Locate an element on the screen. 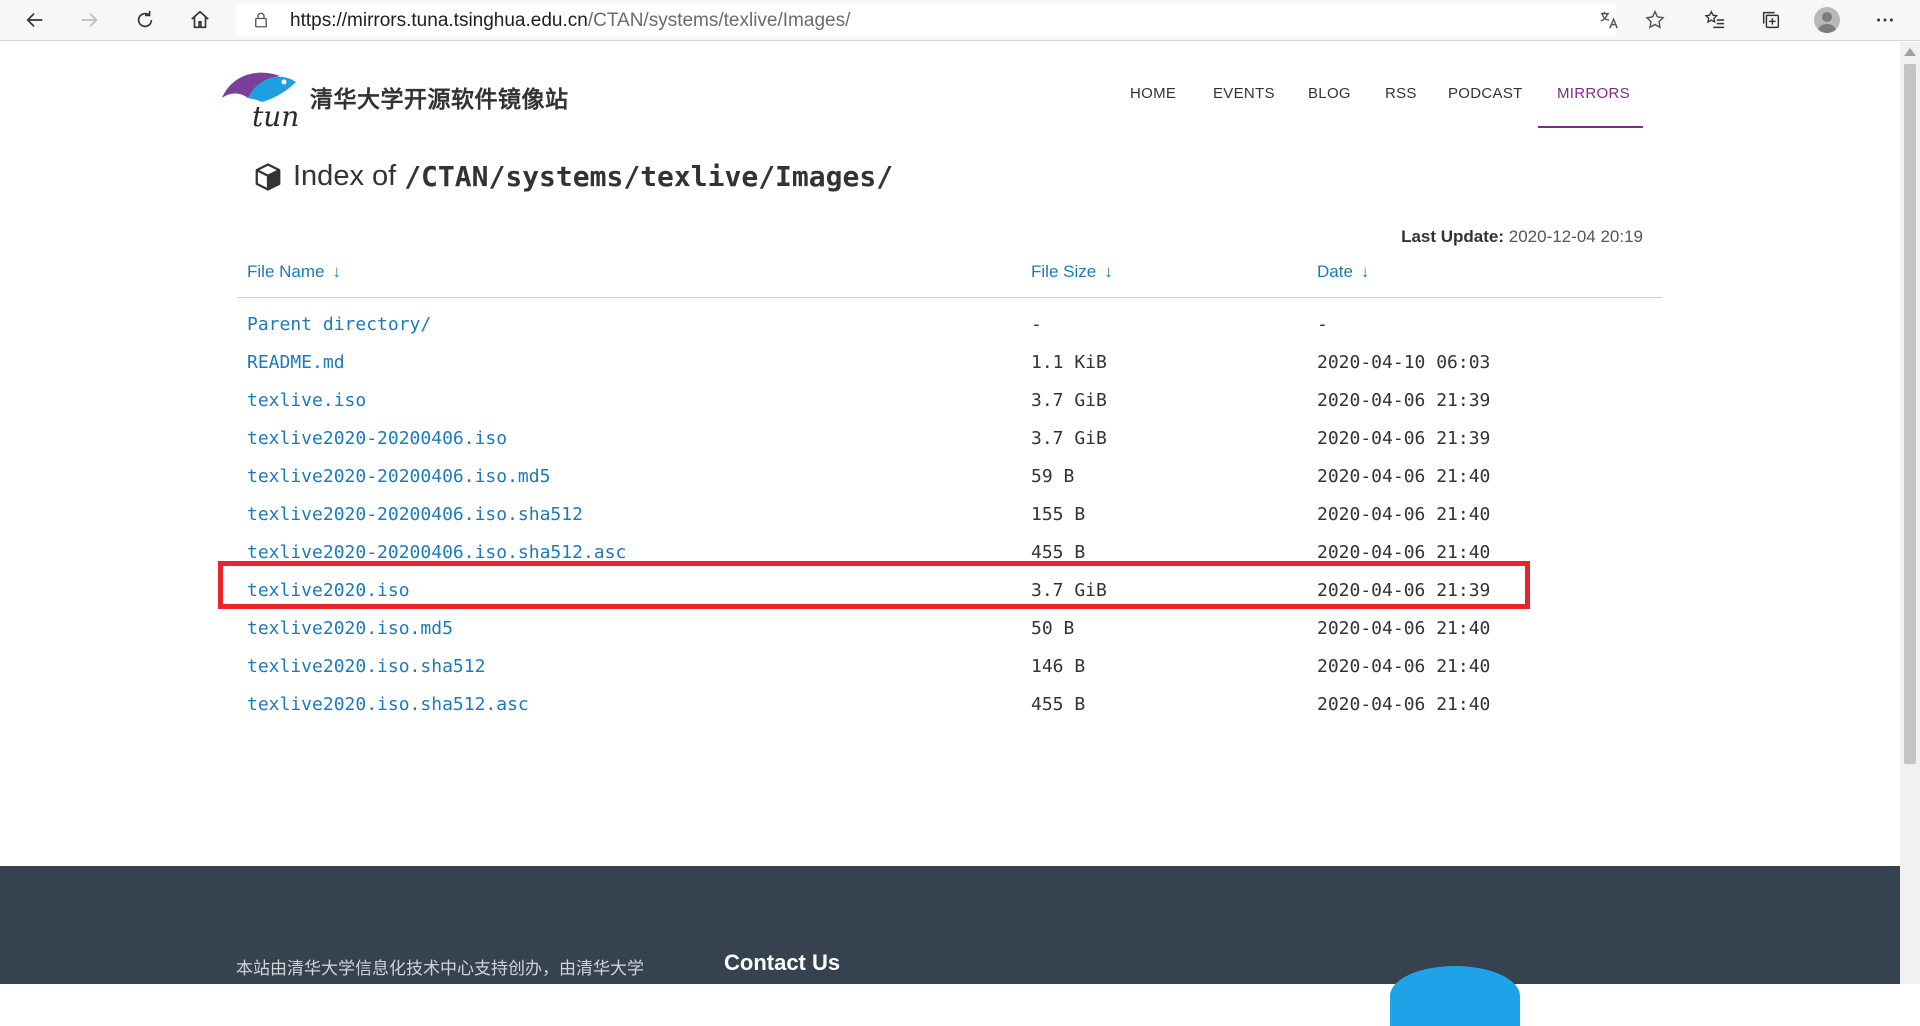  home-button is located at coordinates (200, 20).